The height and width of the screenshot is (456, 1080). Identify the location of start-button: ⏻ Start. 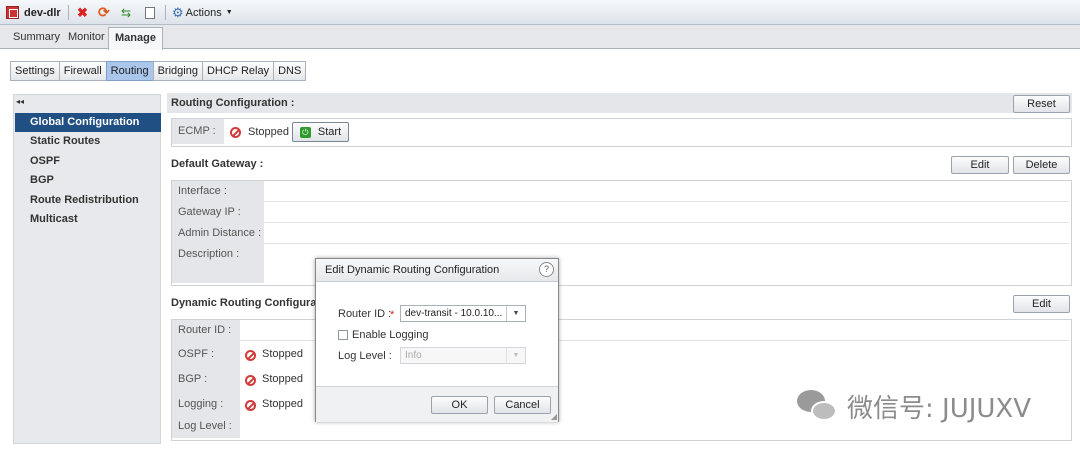
(320, 132).